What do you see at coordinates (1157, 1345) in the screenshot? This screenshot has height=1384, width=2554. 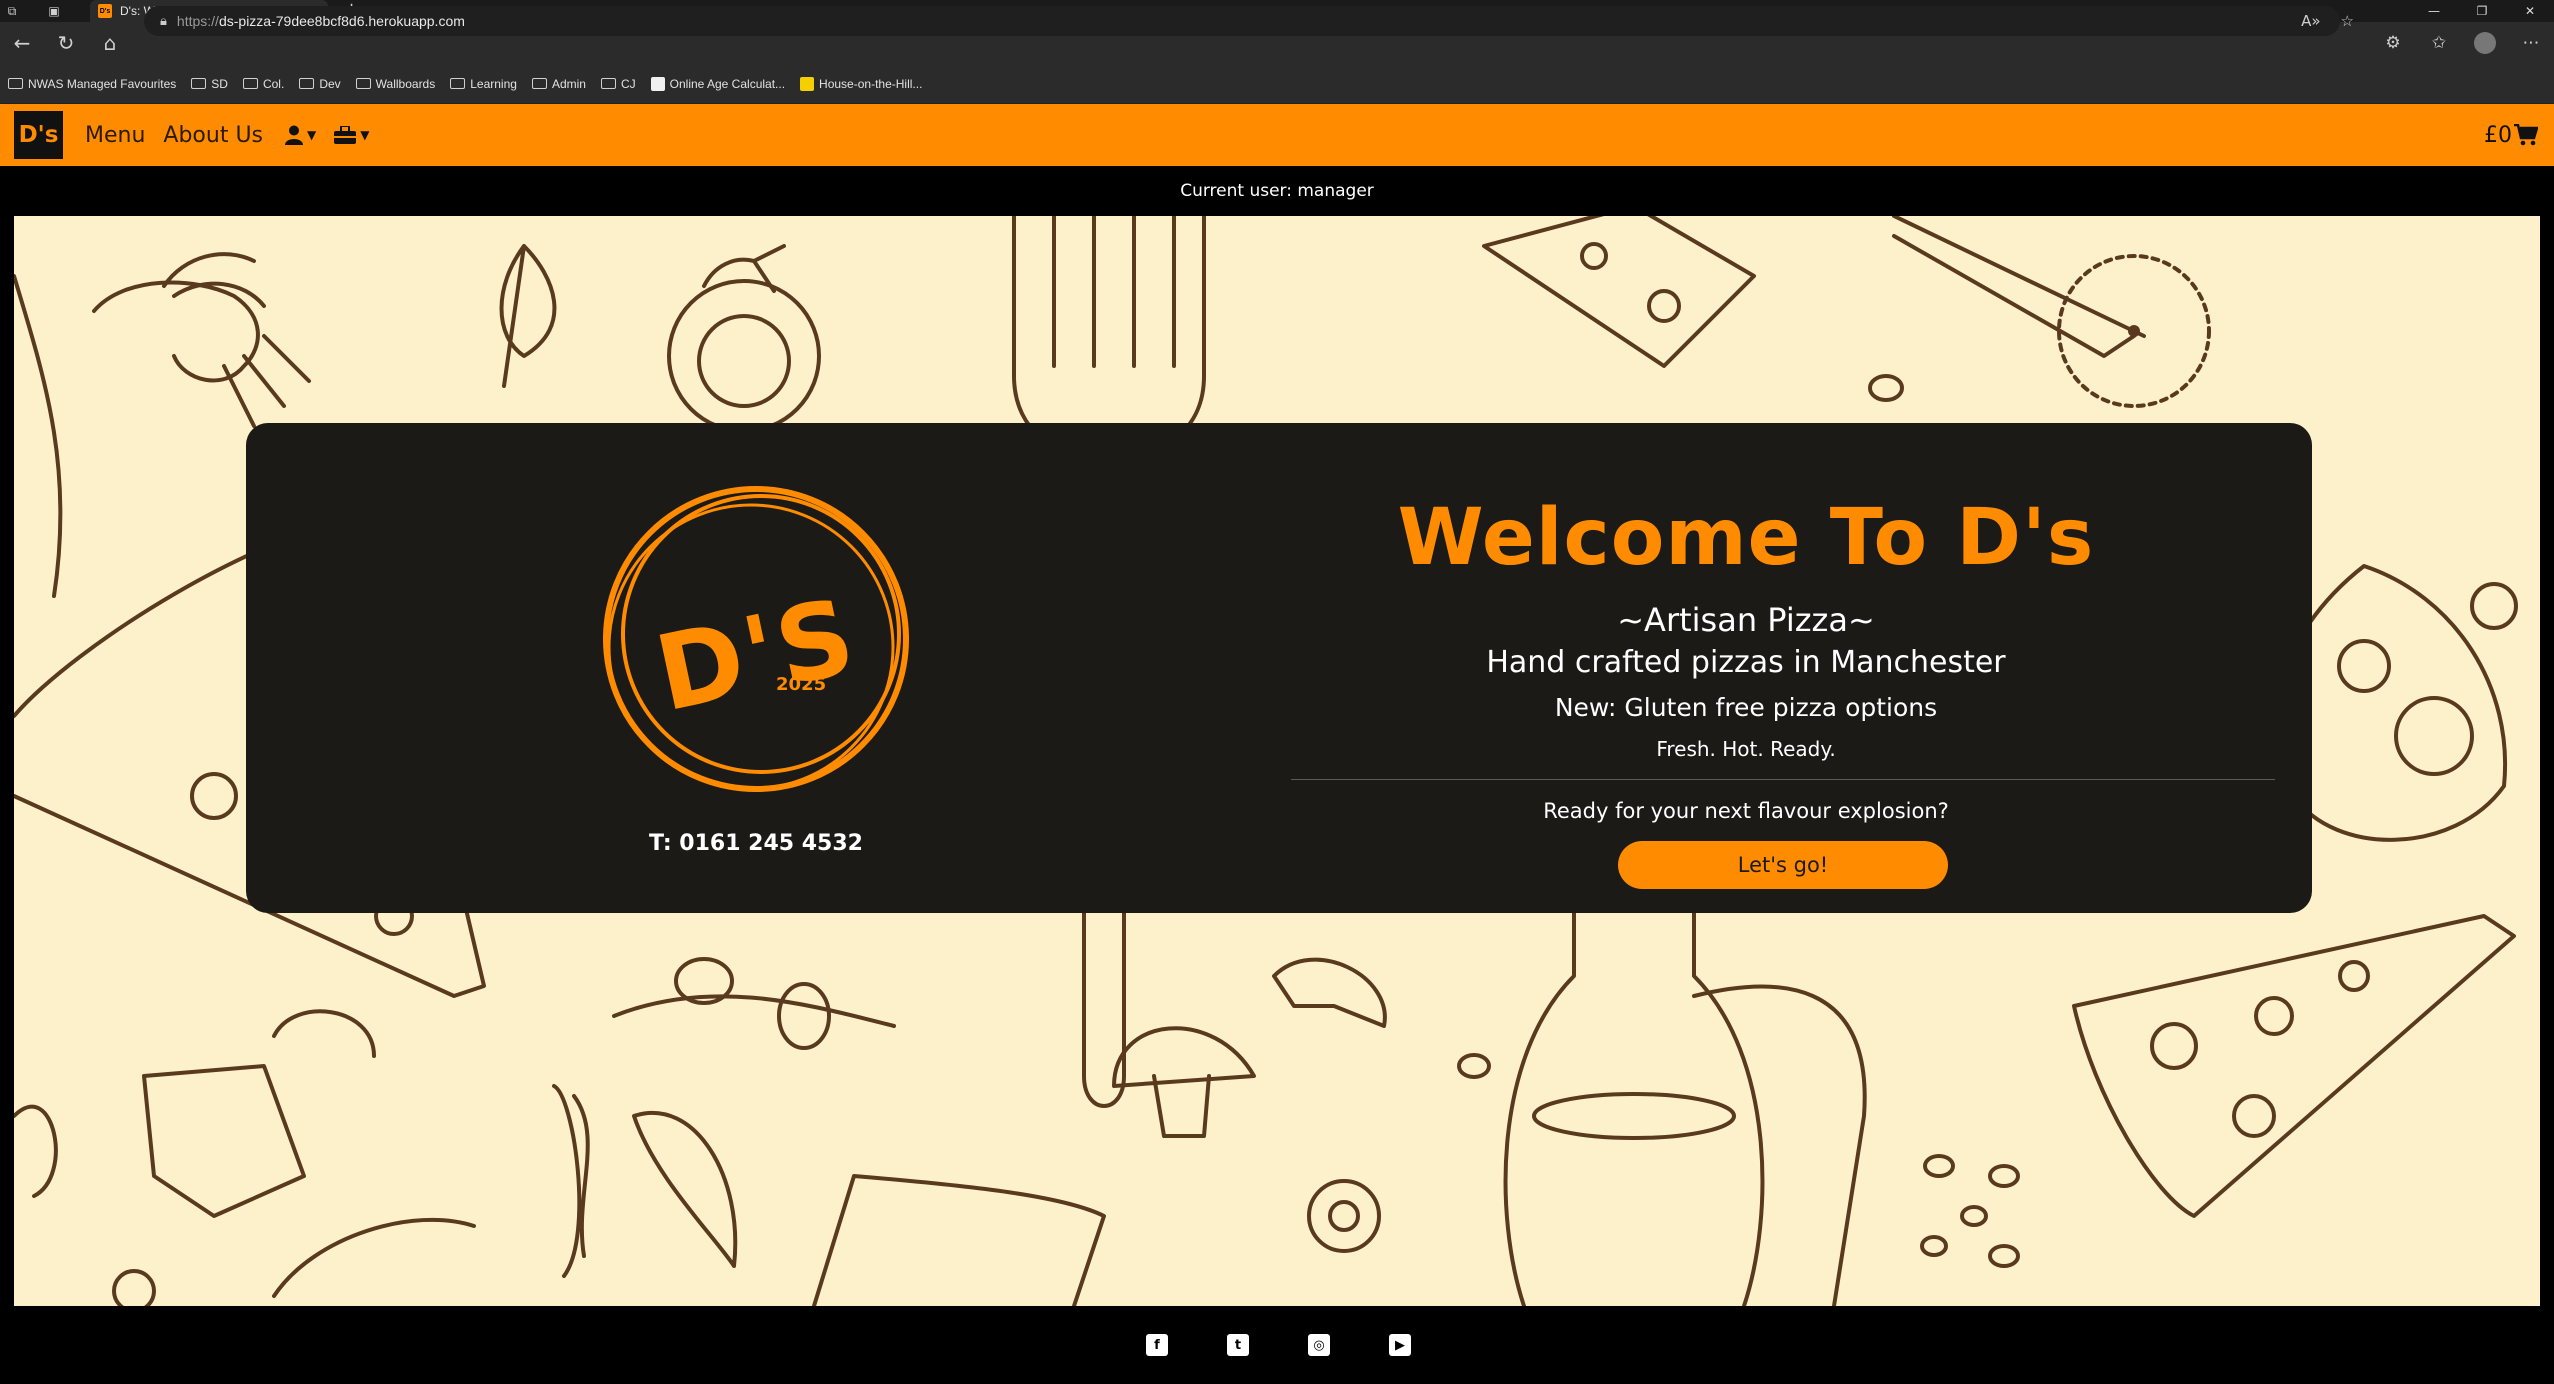 I see `facebook-icon: f` at bounding box center [1157, 1345].